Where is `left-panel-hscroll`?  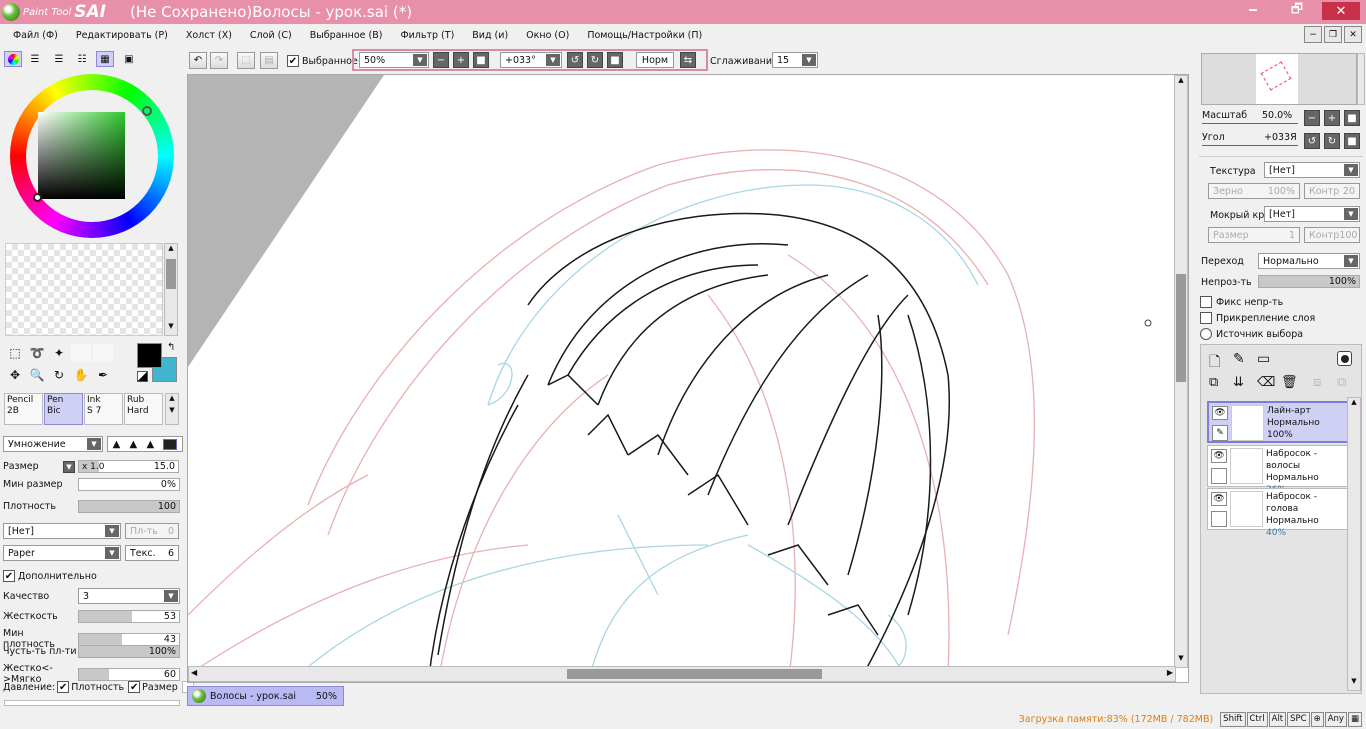 left-panel-hscroll is located at coordinates (92, 703).